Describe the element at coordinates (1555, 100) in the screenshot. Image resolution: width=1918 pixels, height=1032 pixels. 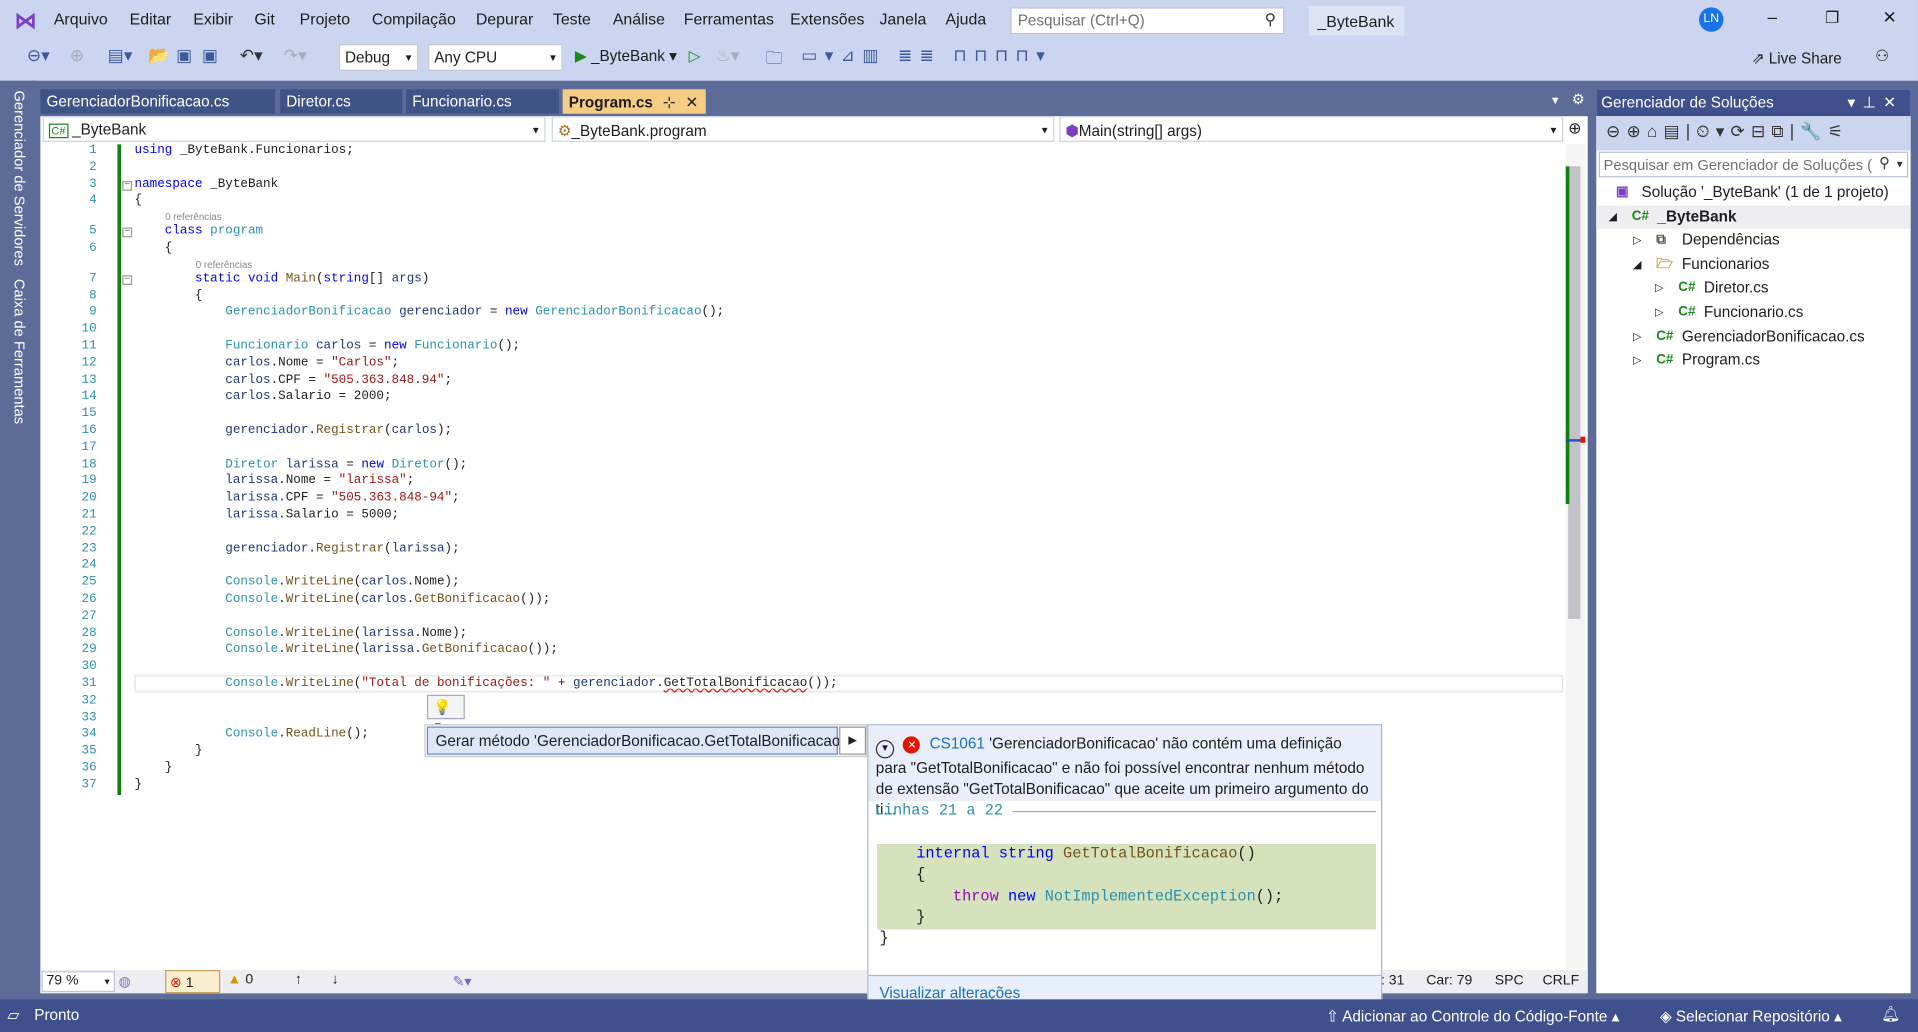
I see `tab-overflow-icon: ▼` at that location.